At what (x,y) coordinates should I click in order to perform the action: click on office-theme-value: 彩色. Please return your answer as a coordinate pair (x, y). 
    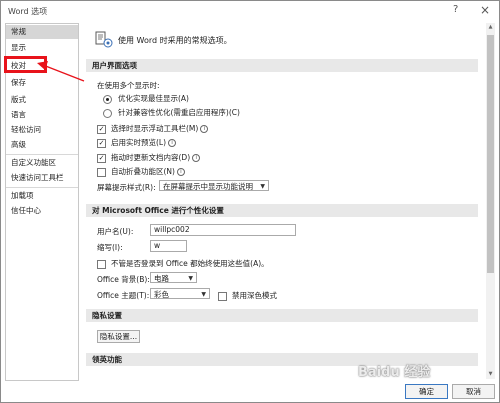
    Looking at the image, I should click on (161, 294).